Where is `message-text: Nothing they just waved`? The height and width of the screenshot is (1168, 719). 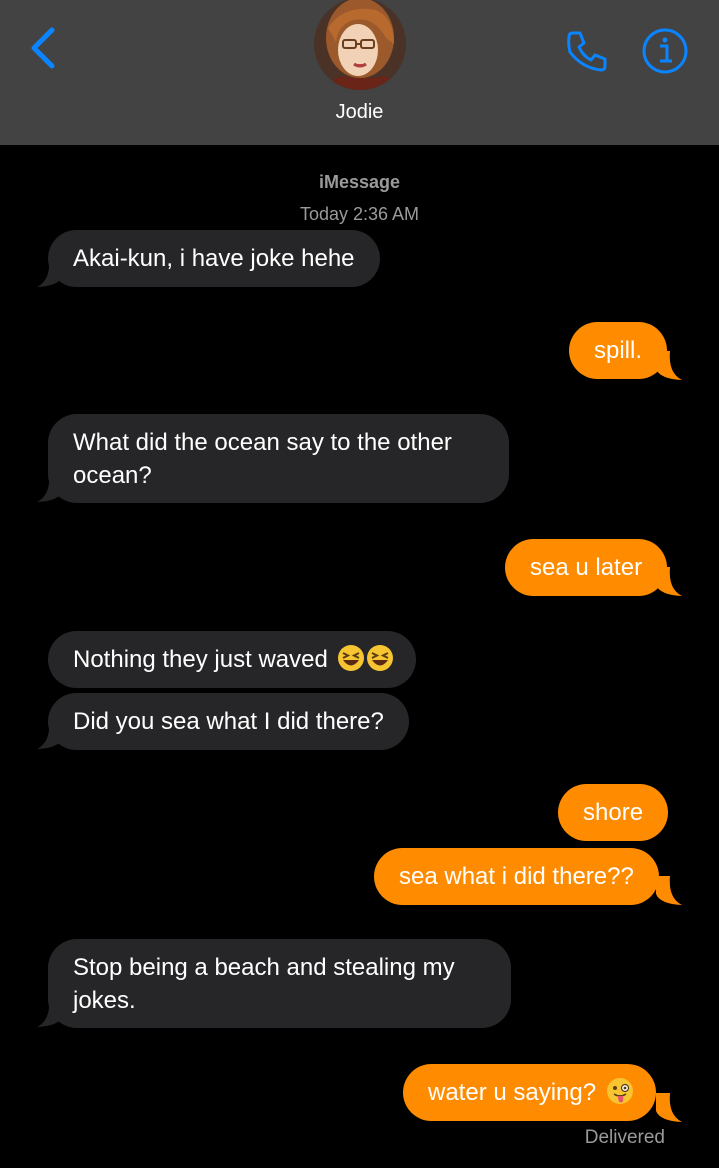
message-text: Nothing they just waved is located at coordinates (200, 659).